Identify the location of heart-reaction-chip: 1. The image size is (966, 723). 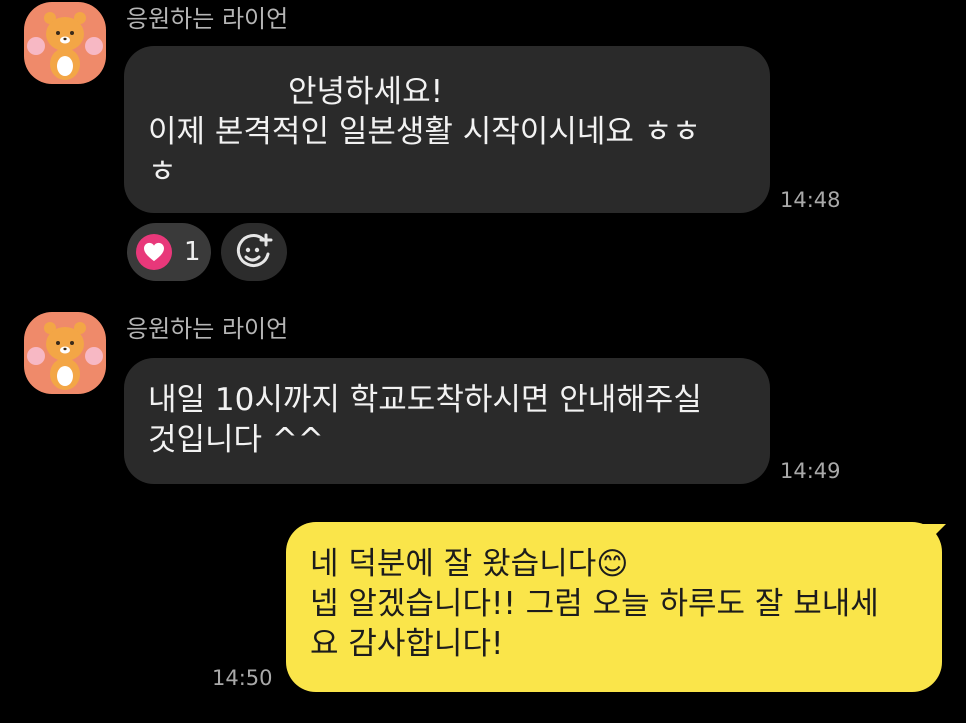
(169, 252).